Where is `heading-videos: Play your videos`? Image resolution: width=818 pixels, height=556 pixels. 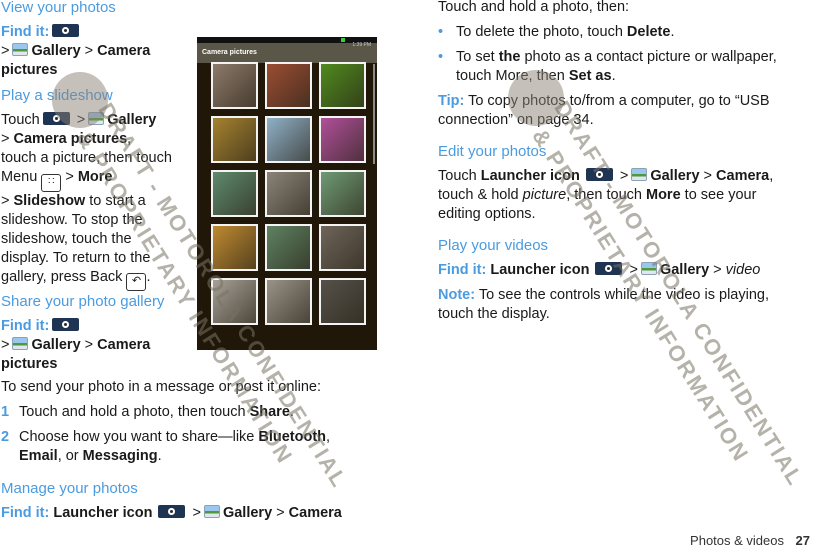 heading-videos: Play your videos is located at coordinates (493, 245).